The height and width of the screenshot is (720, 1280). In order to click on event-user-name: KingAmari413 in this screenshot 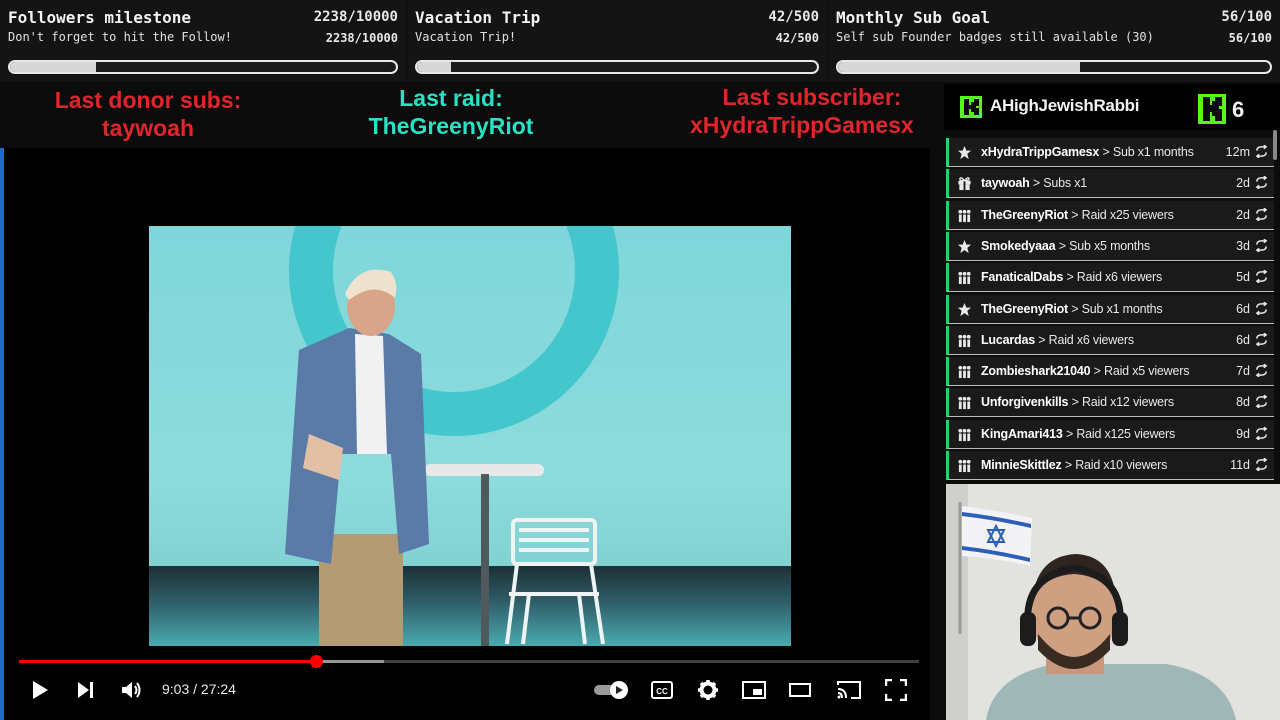, I will do `click(1022, 433)`.